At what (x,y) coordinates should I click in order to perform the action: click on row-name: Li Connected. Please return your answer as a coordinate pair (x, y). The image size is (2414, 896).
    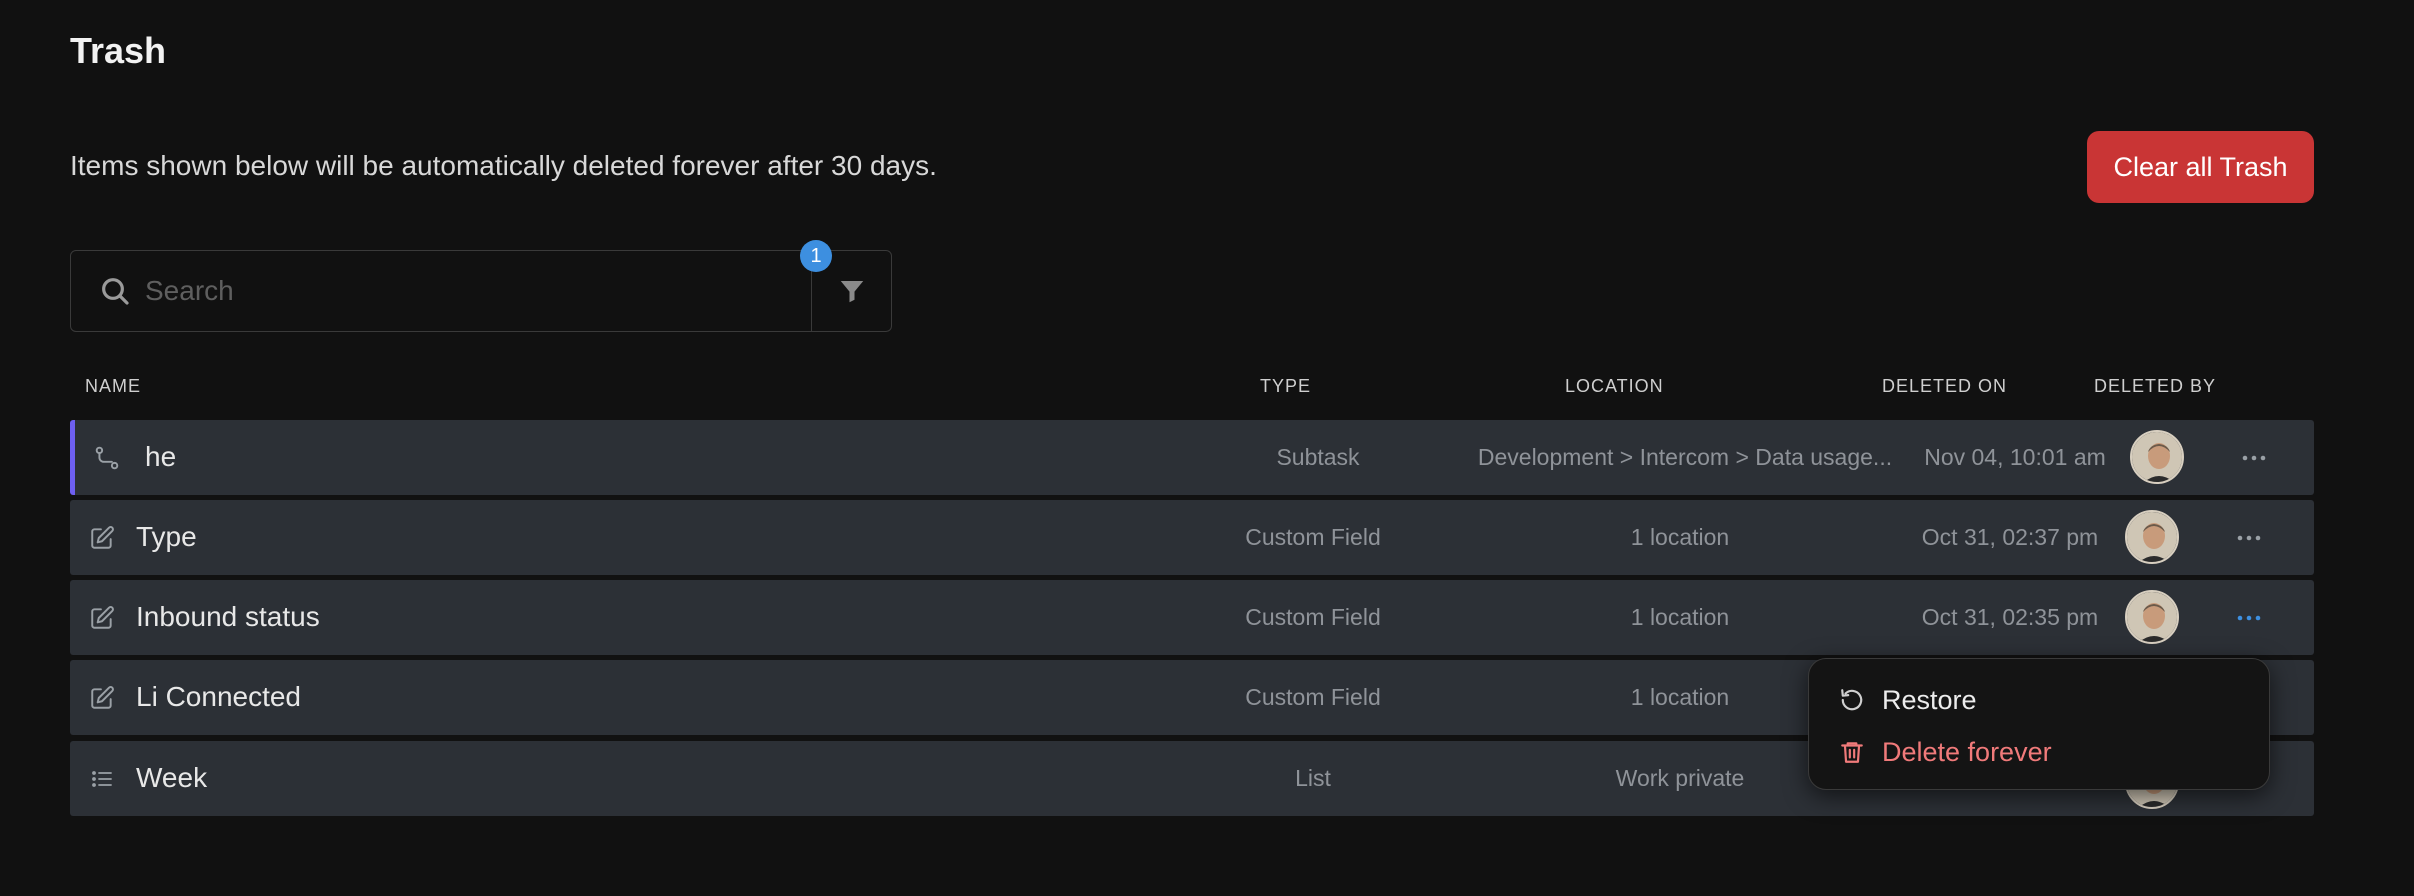
    Looking at the image, I should click on (219, 696).